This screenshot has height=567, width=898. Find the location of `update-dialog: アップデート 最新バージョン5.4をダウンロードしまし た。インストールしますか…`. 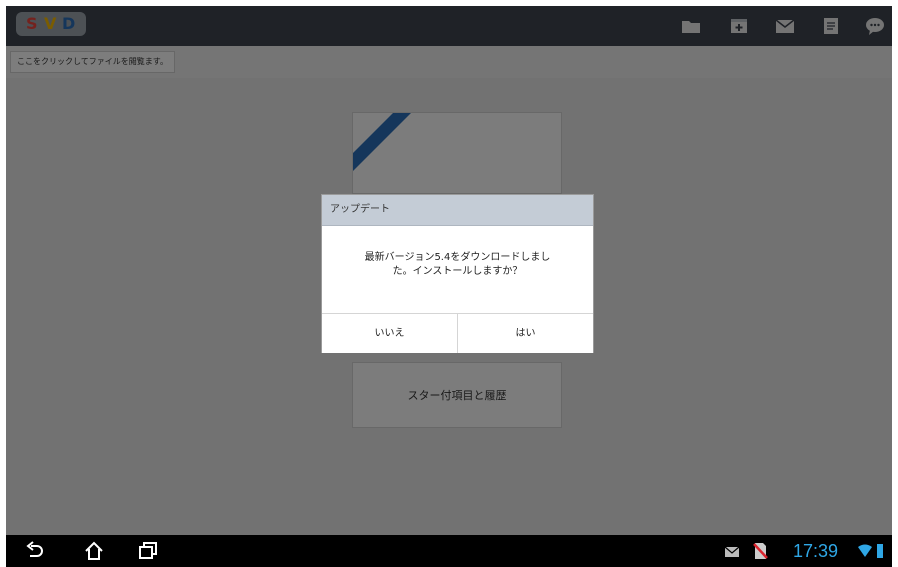

update-dialog: アップデート 最新バージョン5.4をダウンロードしまし た。インストールしますか… is located at coordinates (457, 273).